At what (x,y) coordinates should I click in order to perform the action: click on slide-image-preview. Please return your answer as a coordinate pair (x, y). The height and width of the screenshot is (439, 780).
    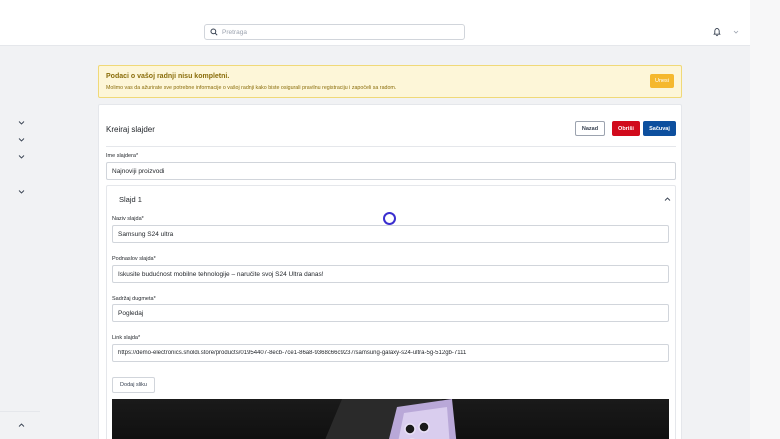
    Looking at the image, I should click on (390, 419).